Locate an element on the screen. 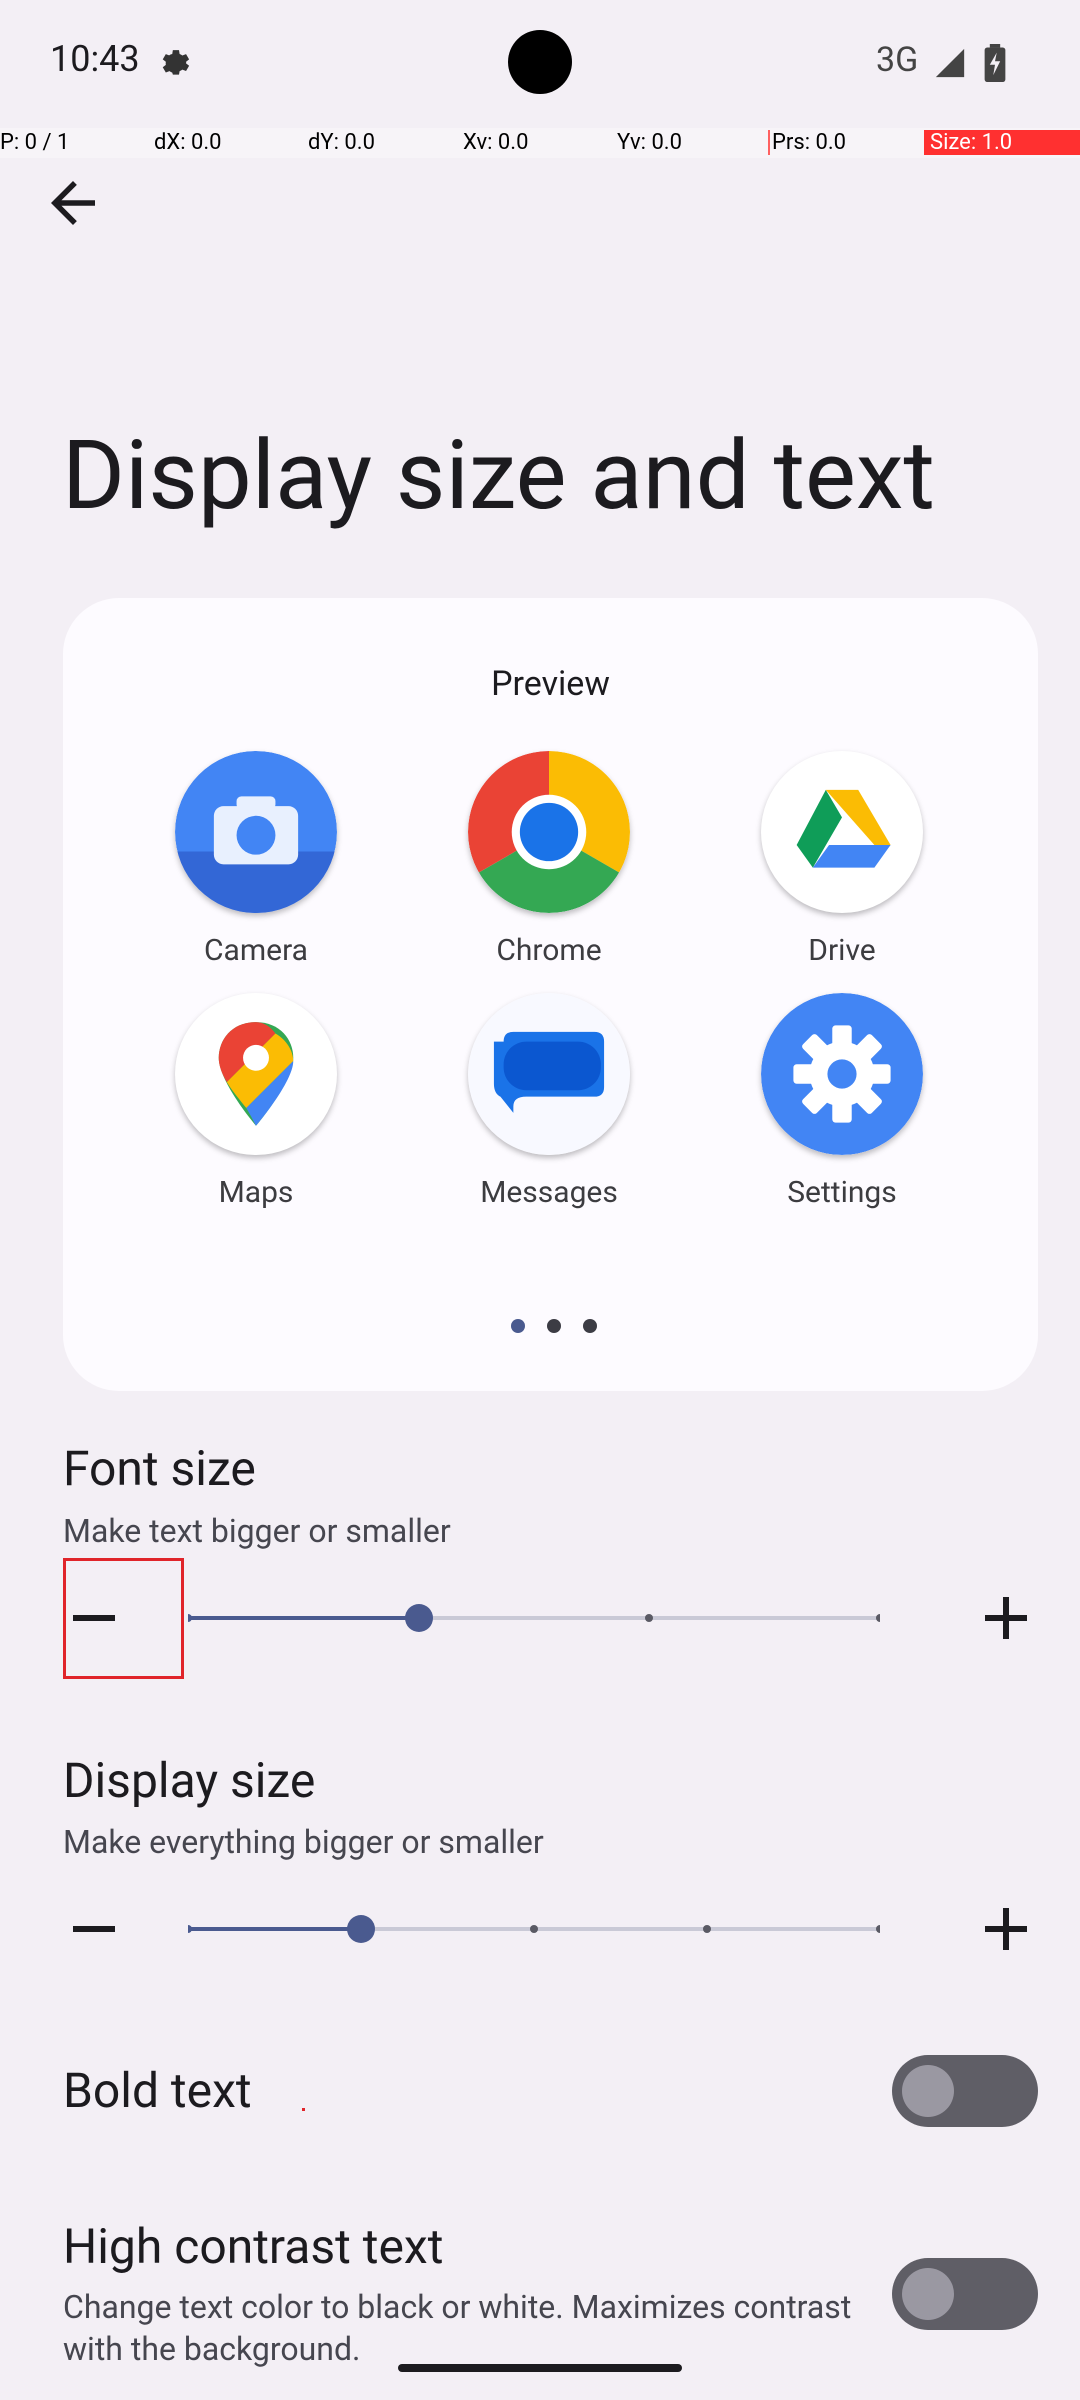 The height and width of the screenshot is (2400, 1080). messages-icon is located at coordinates (549, 1074).